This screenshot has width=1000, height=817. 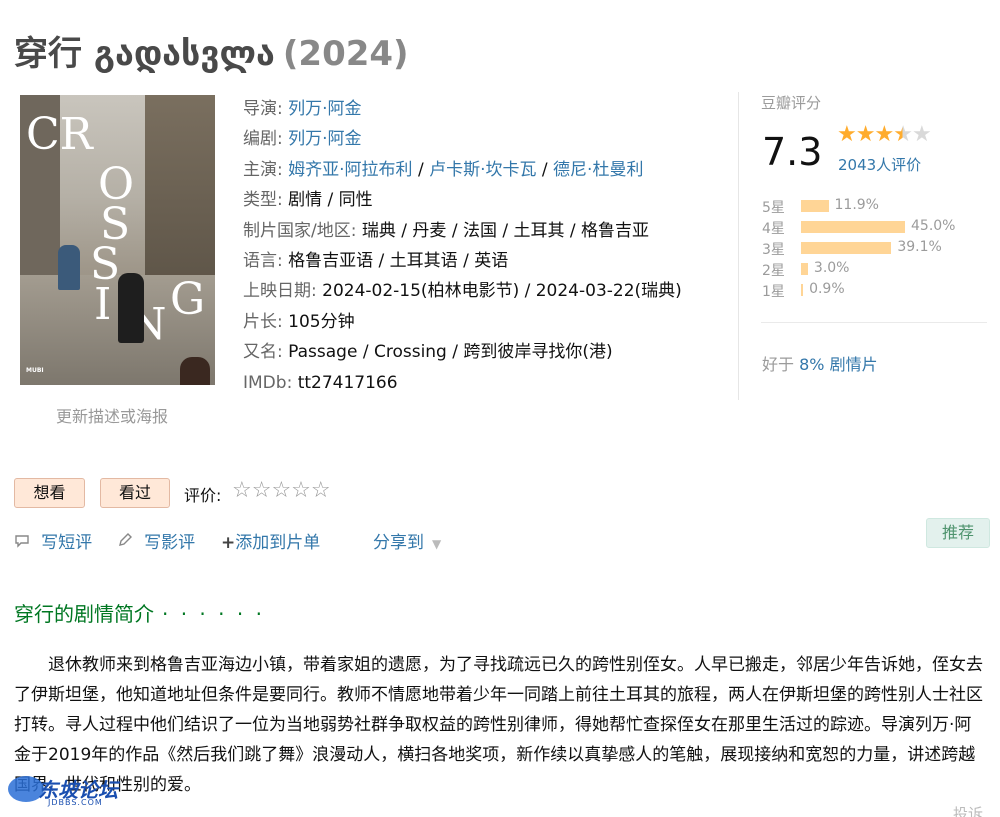 I want to click on poster-title-letters-5: I, so click(x=103, y=304).